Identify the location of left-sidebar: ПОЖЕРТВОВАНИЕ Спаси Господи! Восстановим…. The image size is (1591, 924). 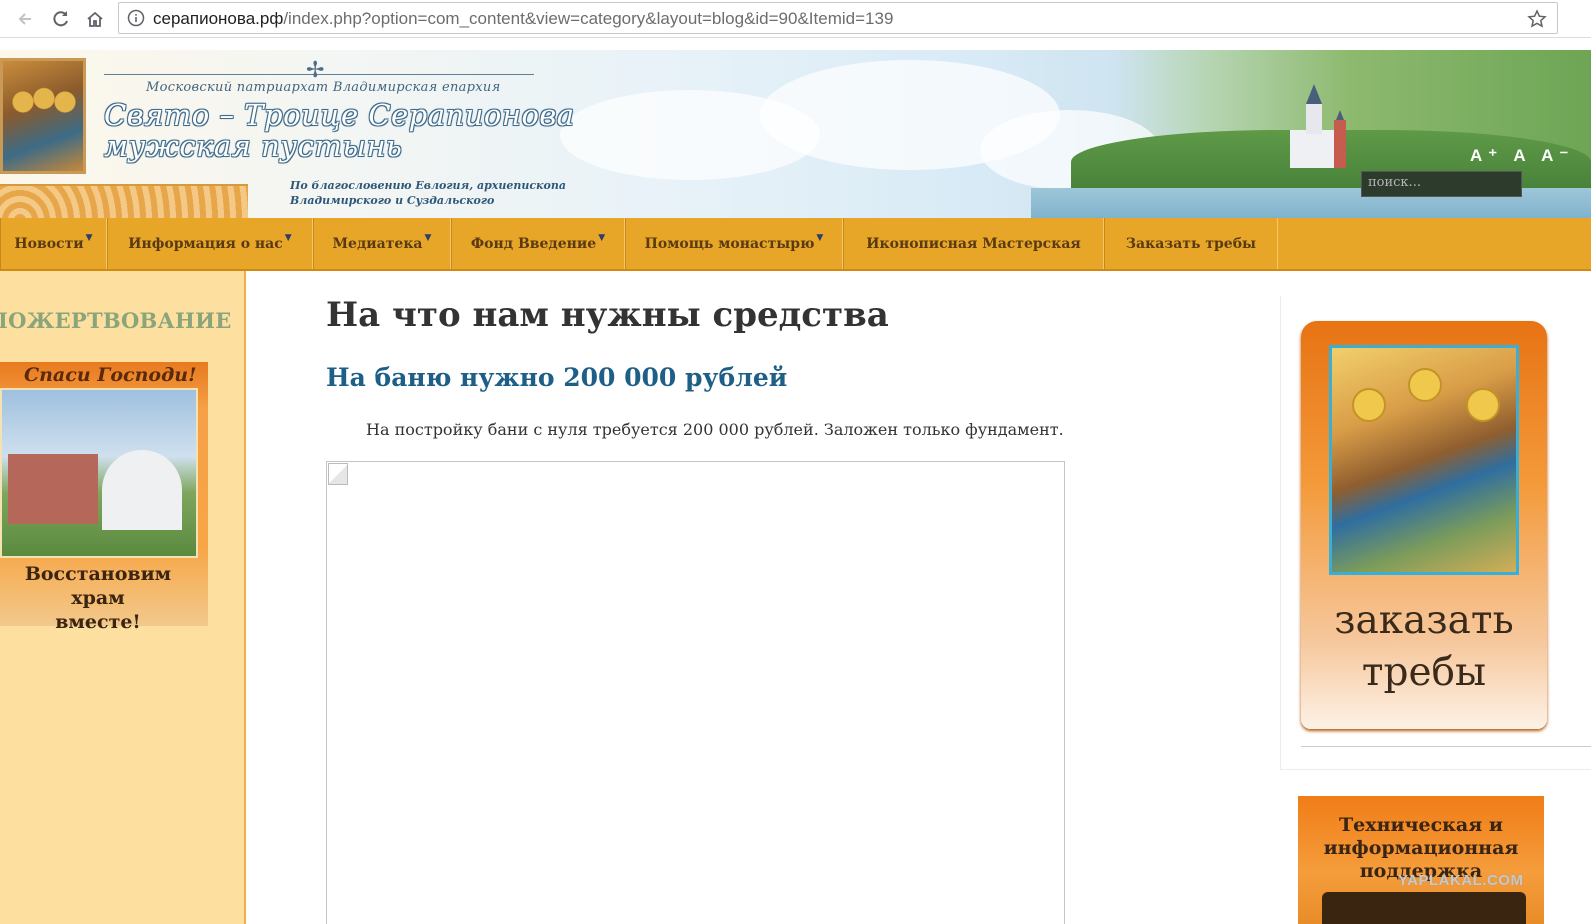
(123, 597).